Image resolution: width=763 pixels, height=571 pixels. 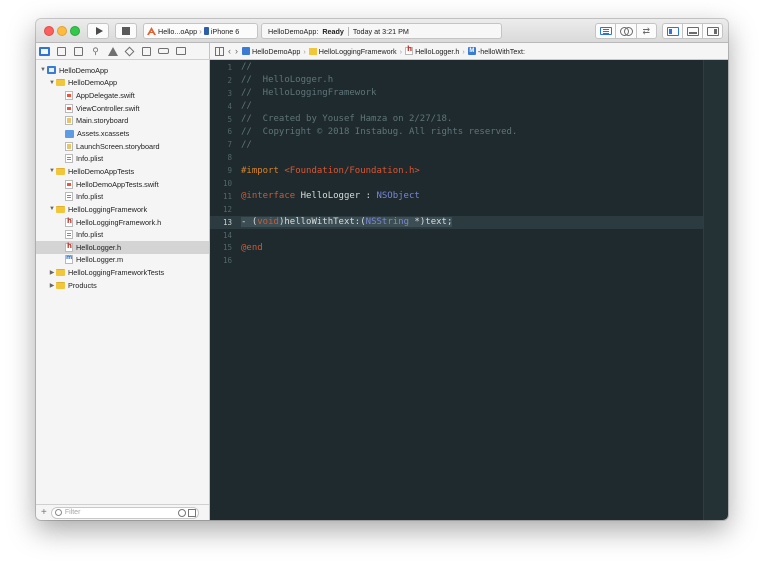 I want to click on tree-item: AppDelegate.swift, so click(x=122, y=95).